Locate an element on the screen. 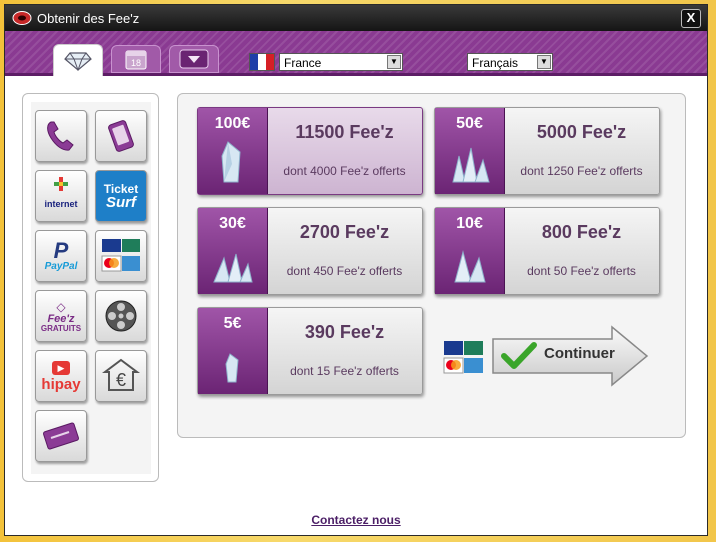 This screenshot has height=542, width=716. gem-icon is located at coordinates (194, 59).